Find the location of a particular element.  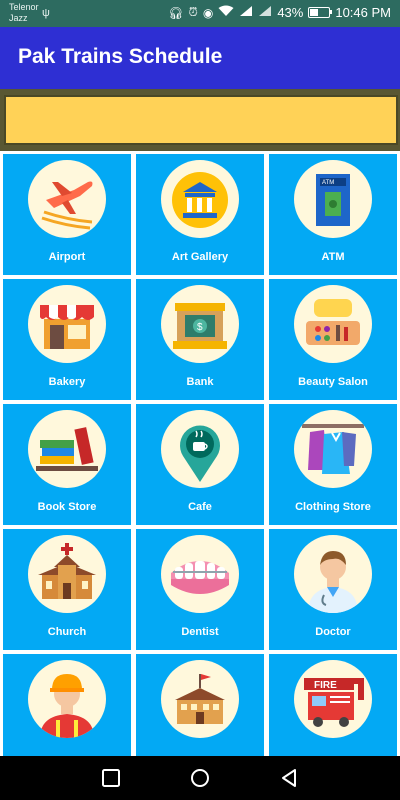

bakery-shop-icon is located at coordinates (67, 324).